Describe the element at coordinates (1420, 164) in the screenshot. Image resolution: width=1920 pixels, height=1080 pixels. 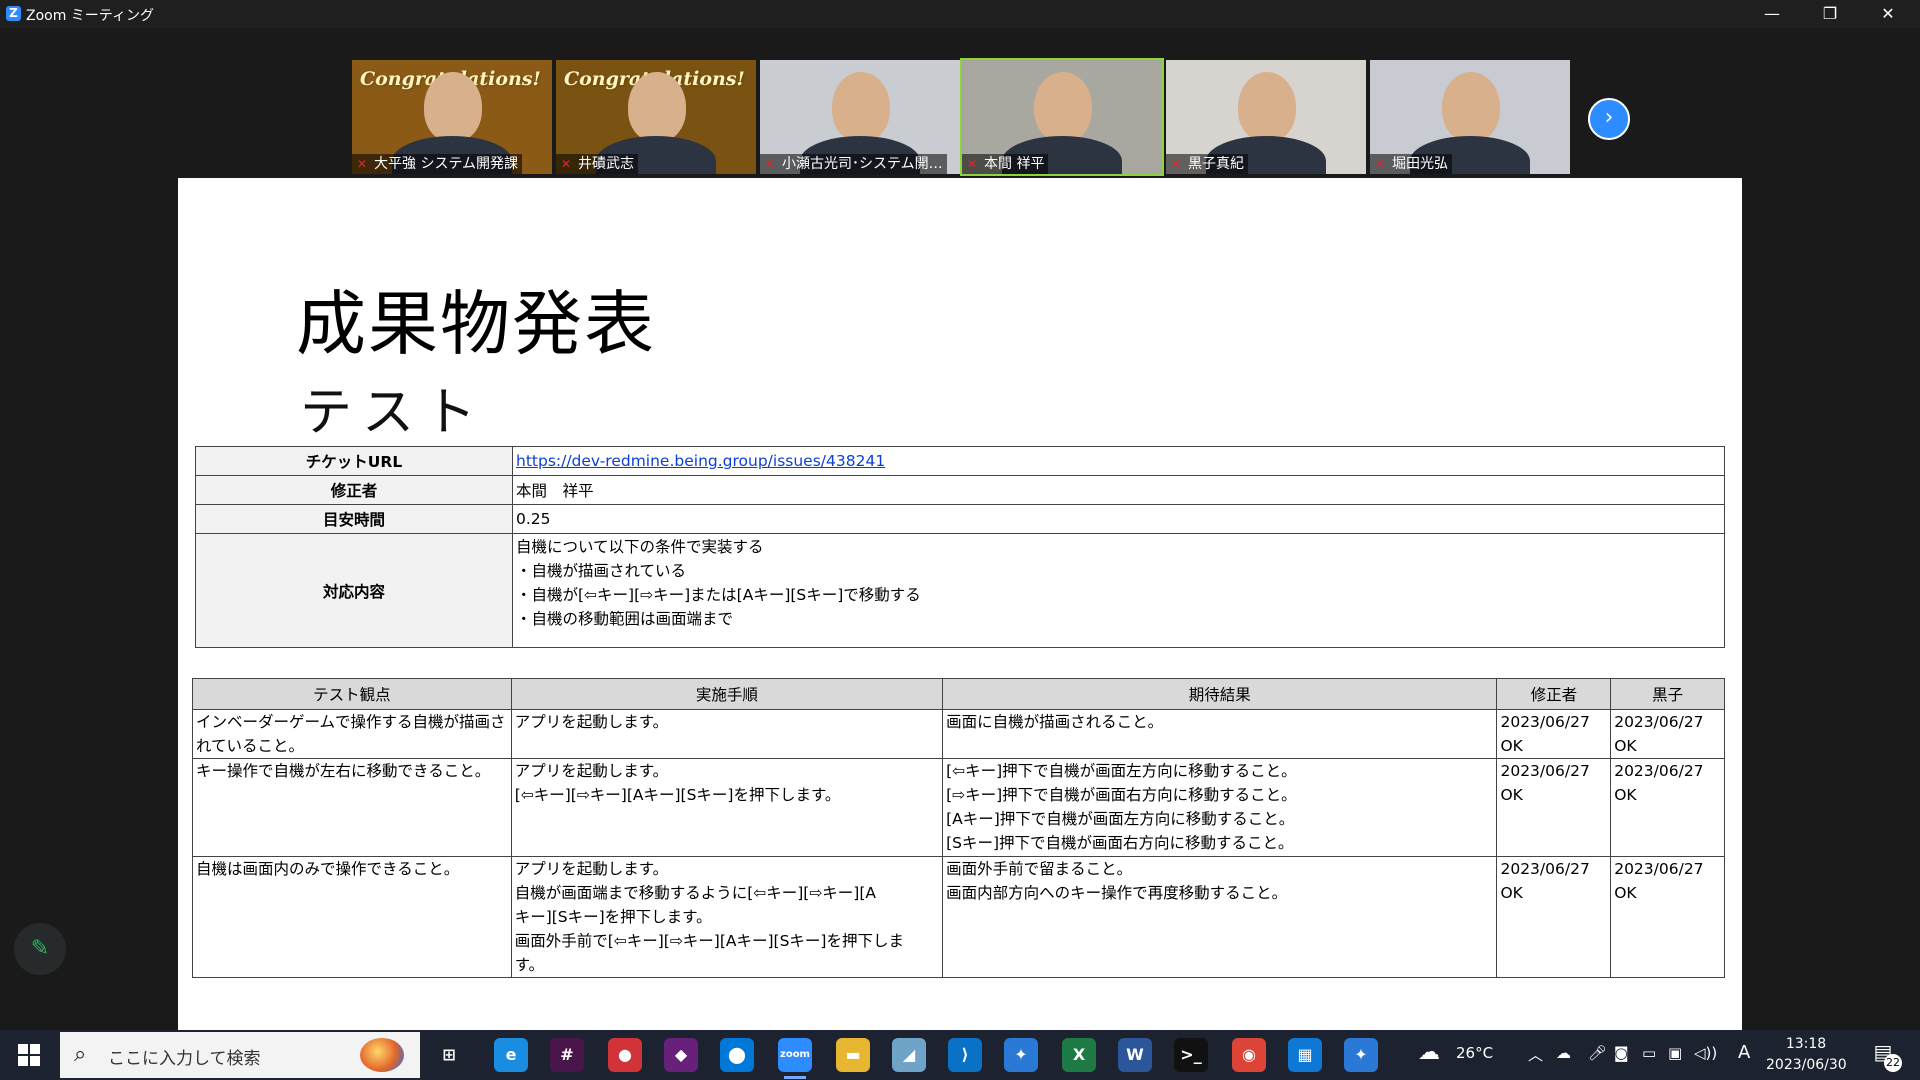
I see `participant-name-text: 堀田光弘` at that location.